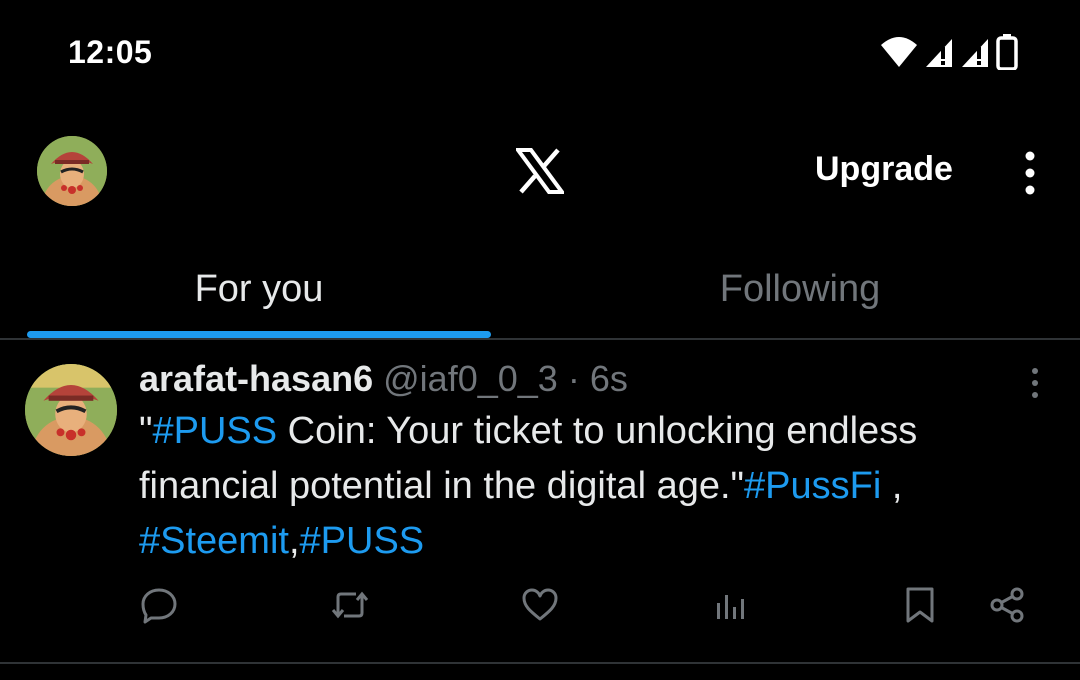 The height and width of the screenshot is (680, 1080). Describe the element at coordinates (812, 486) in the screenshot. I see `hashtag-link: #PussFi` at that location.